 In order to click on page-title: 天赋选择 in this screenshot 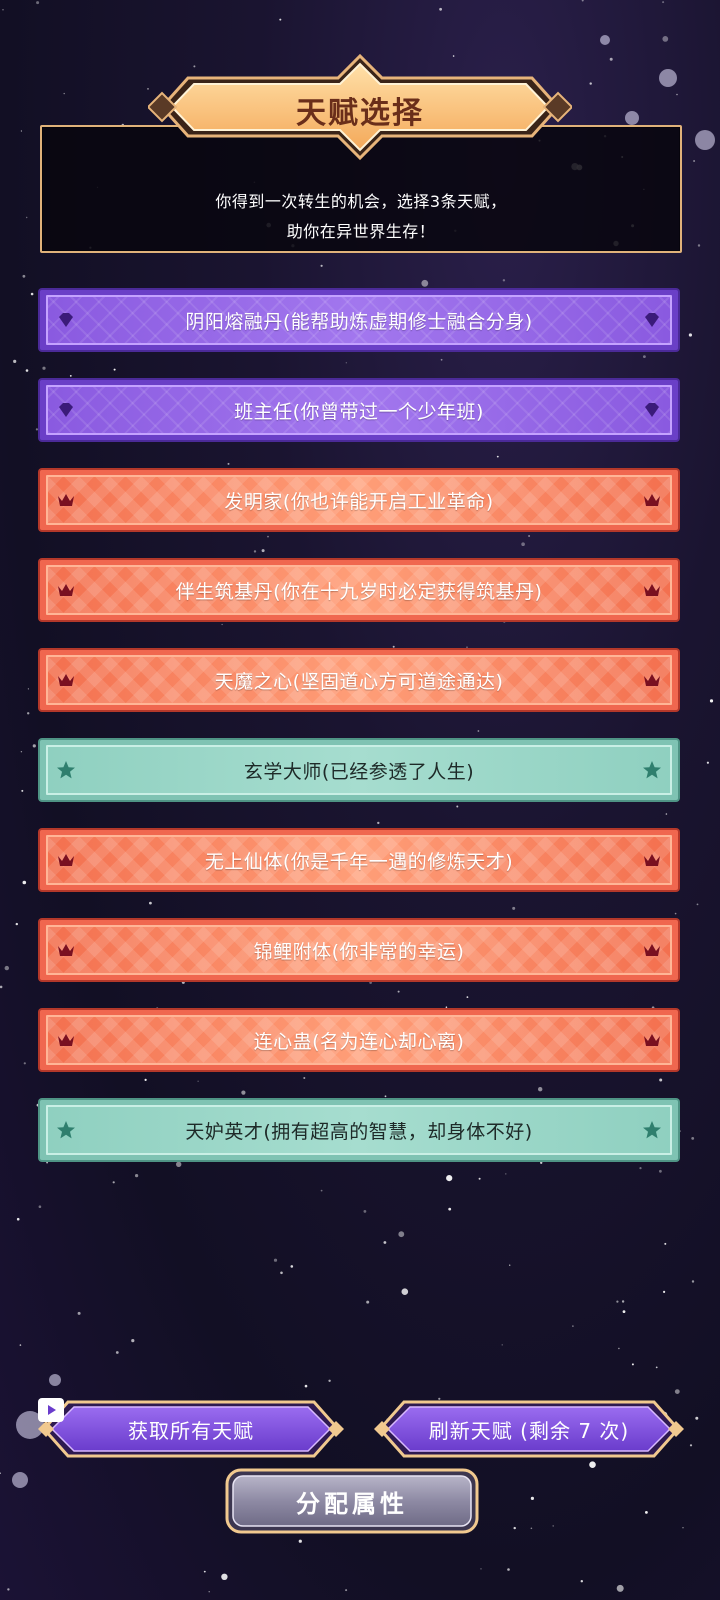, I will do `click(360, 113)`.